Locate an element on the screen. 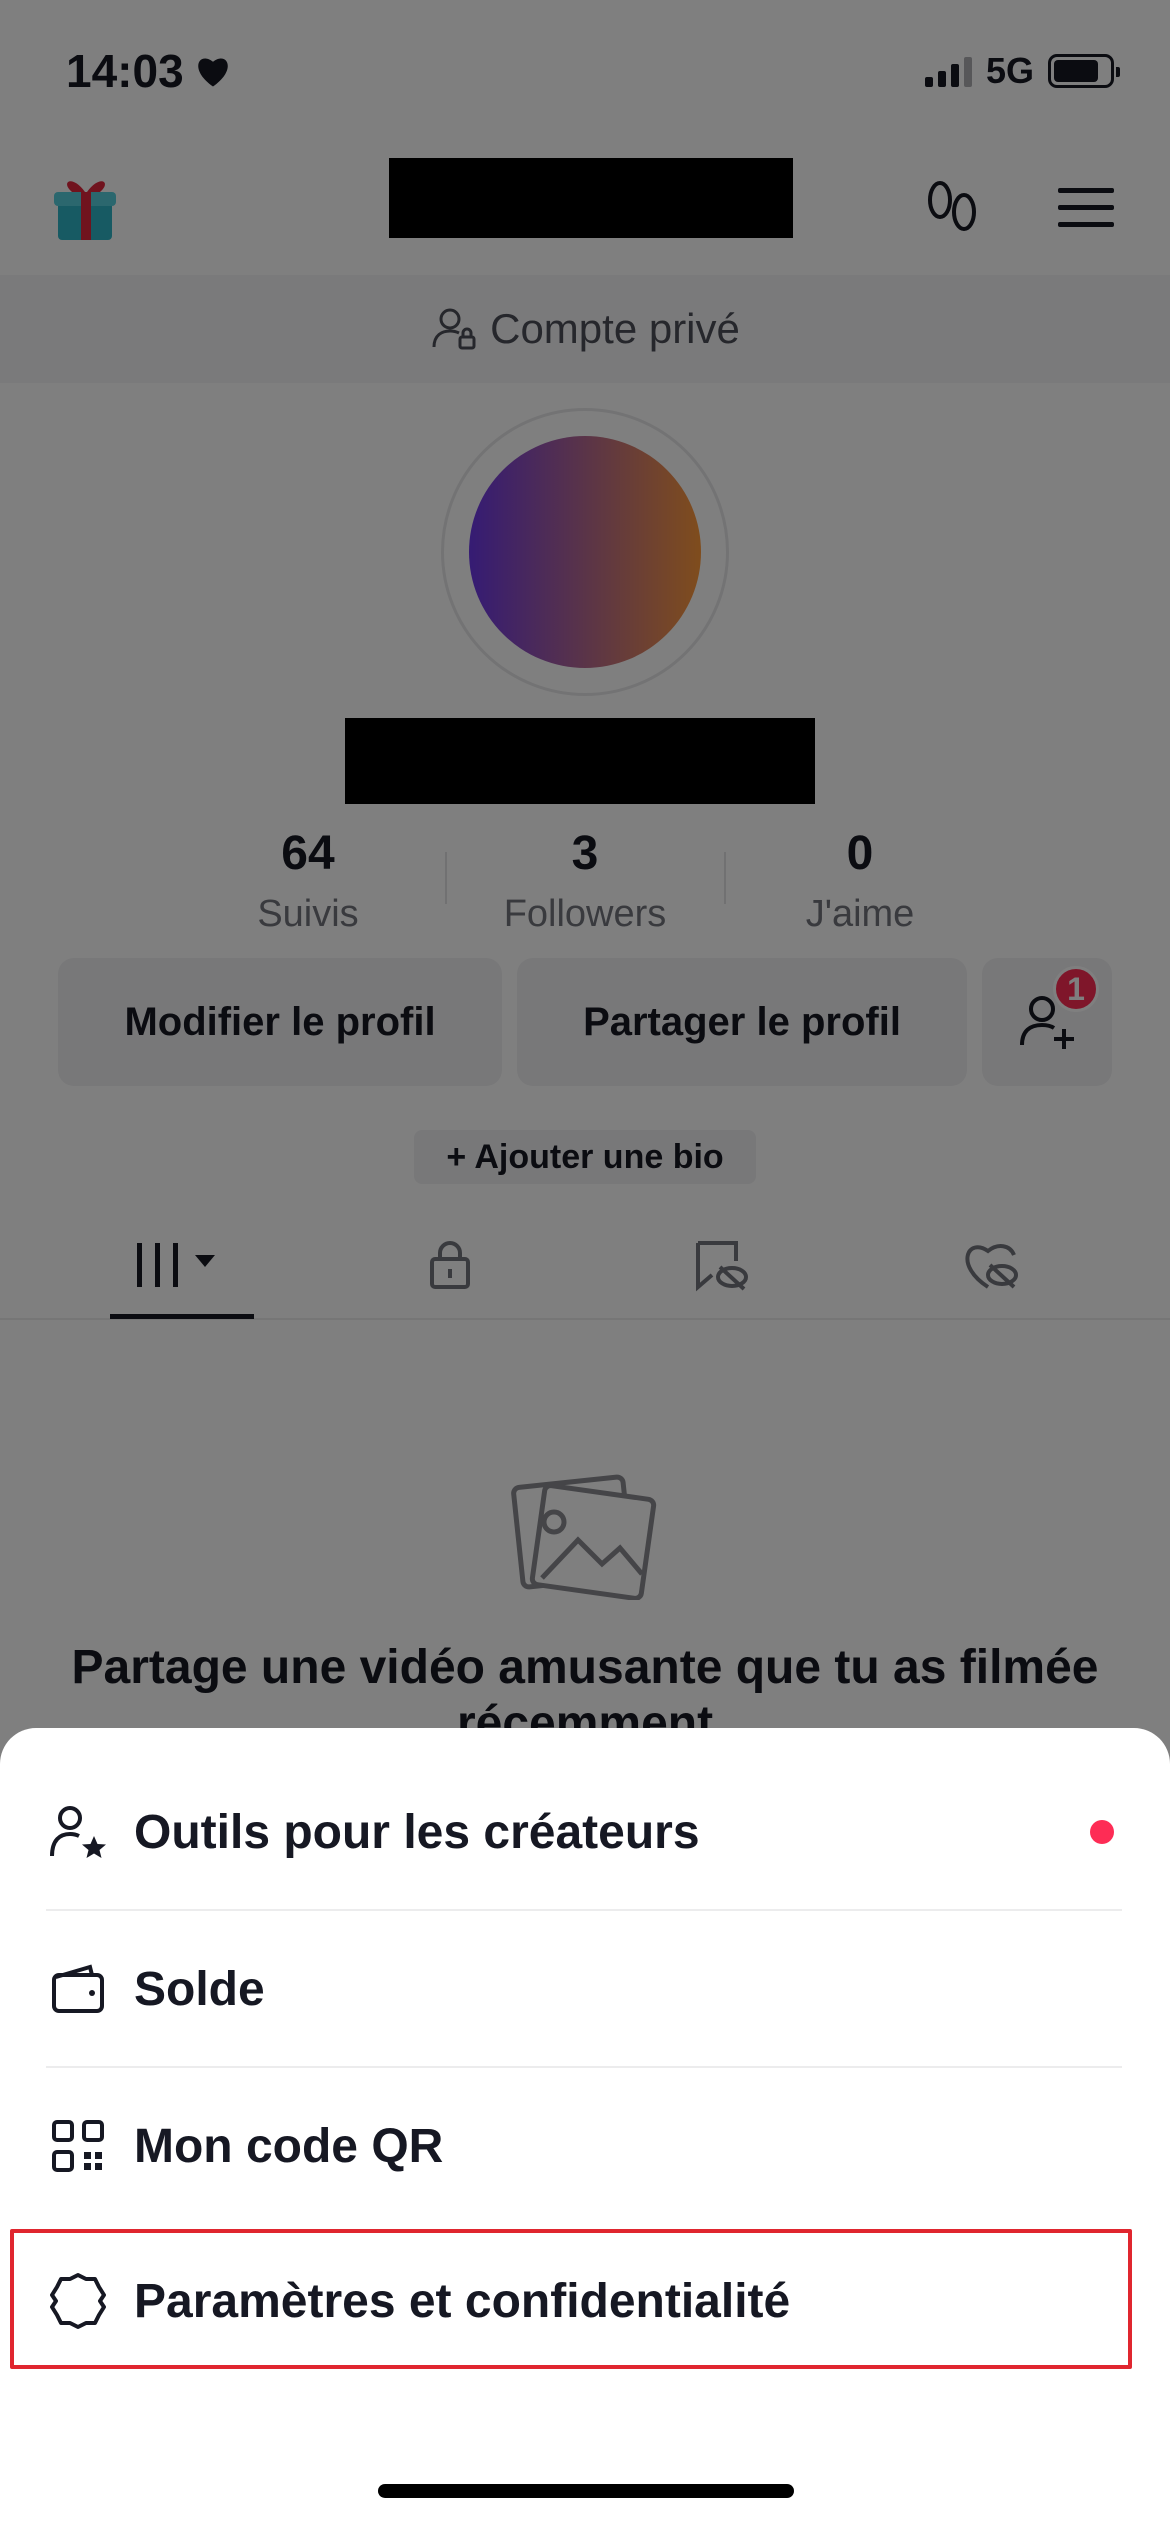 This screenshot has width=1170, height=2532. highlight-annotation-box is located at coordinates (571, 2299).